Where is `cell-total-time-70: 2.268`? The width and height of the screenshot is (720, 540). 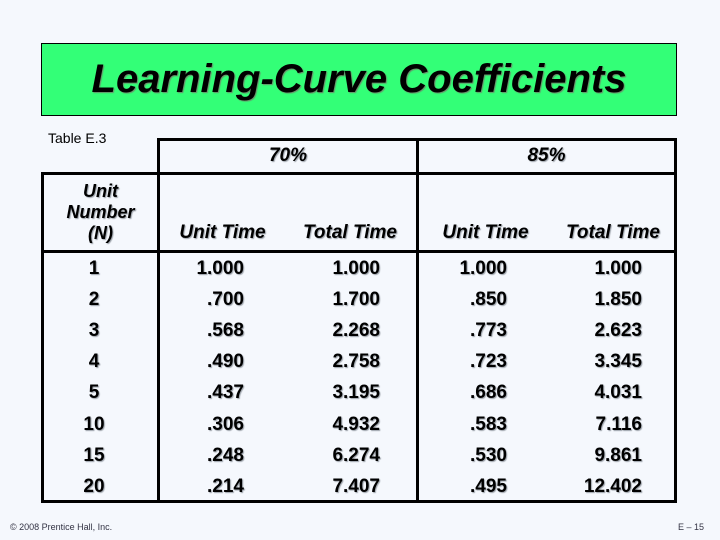
cell-total-time-70: 2.268 is located at coordinates (356, 331).